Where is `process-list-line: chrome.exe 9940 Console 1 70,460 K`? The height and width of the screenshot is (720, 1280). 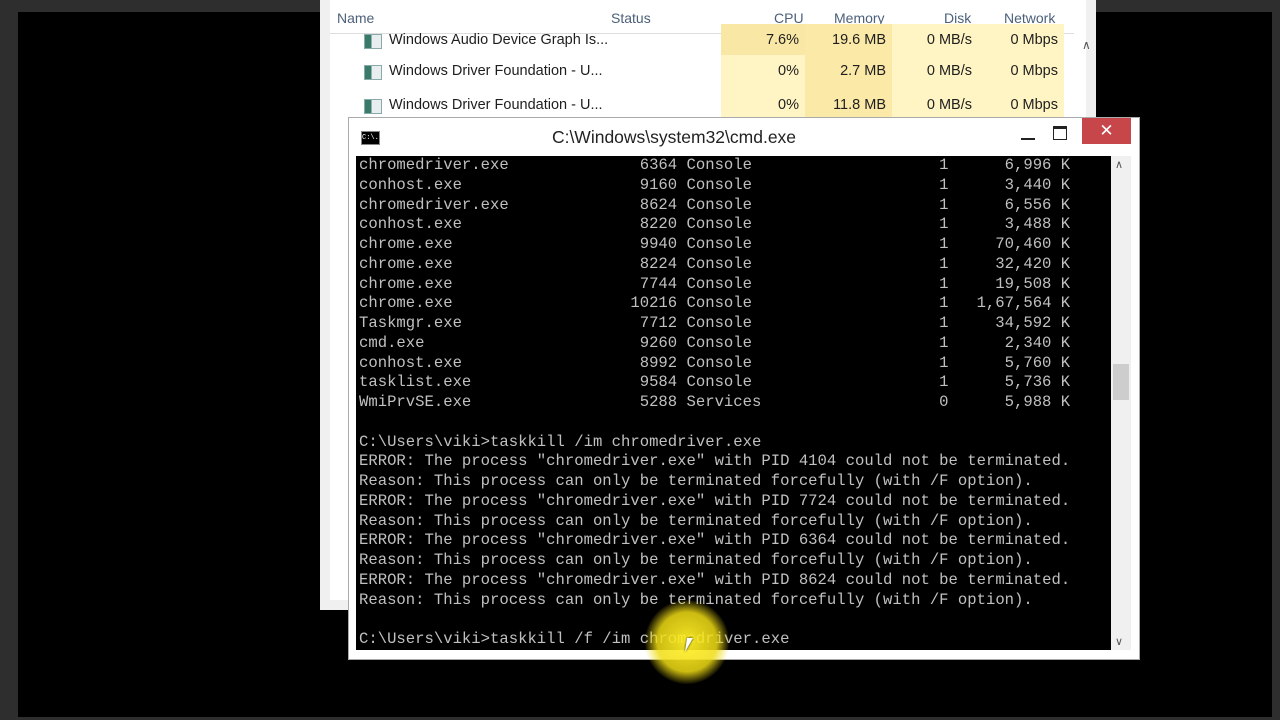
process-list-line: chrome.exe 9940 Console 1 70,460 K is located at coordinates (714, 245).